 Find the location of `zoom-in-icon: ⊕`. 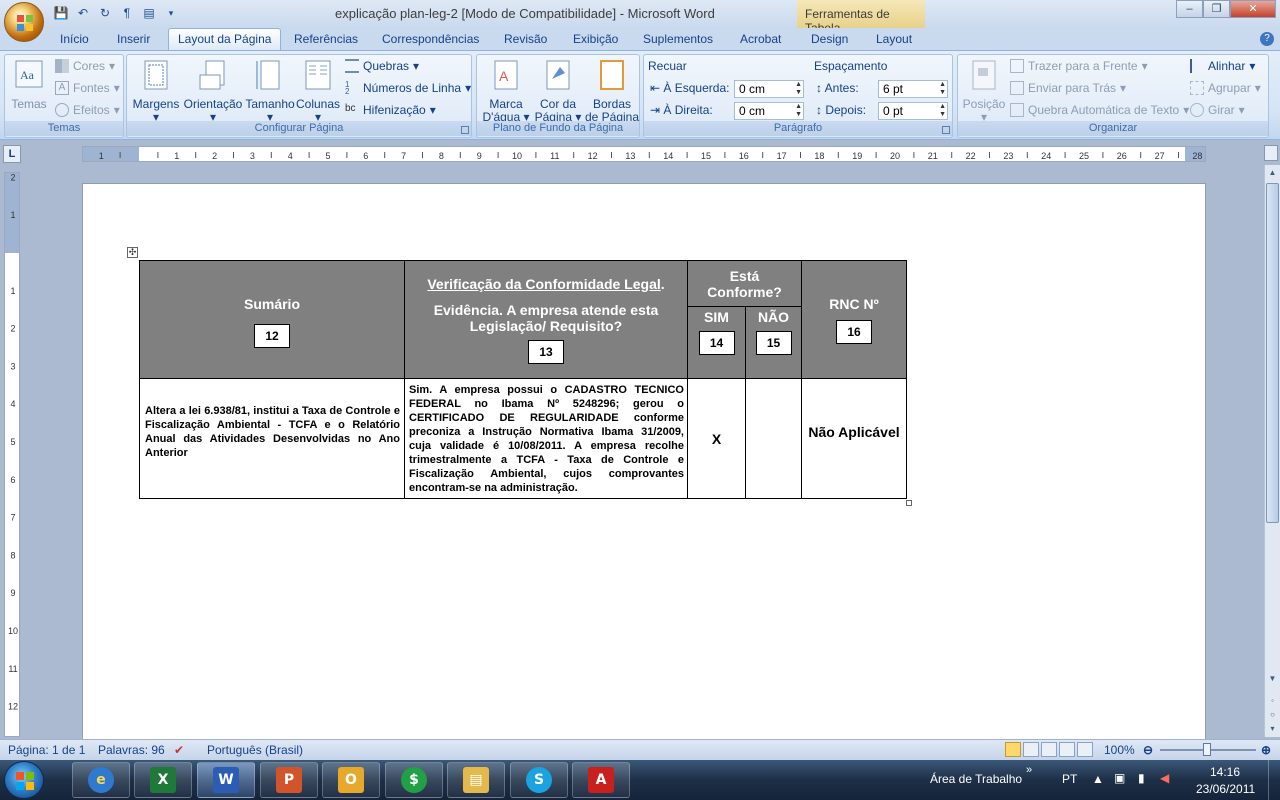

zoom-in-icon: ⊕ is located at coordinates (1266, 750).